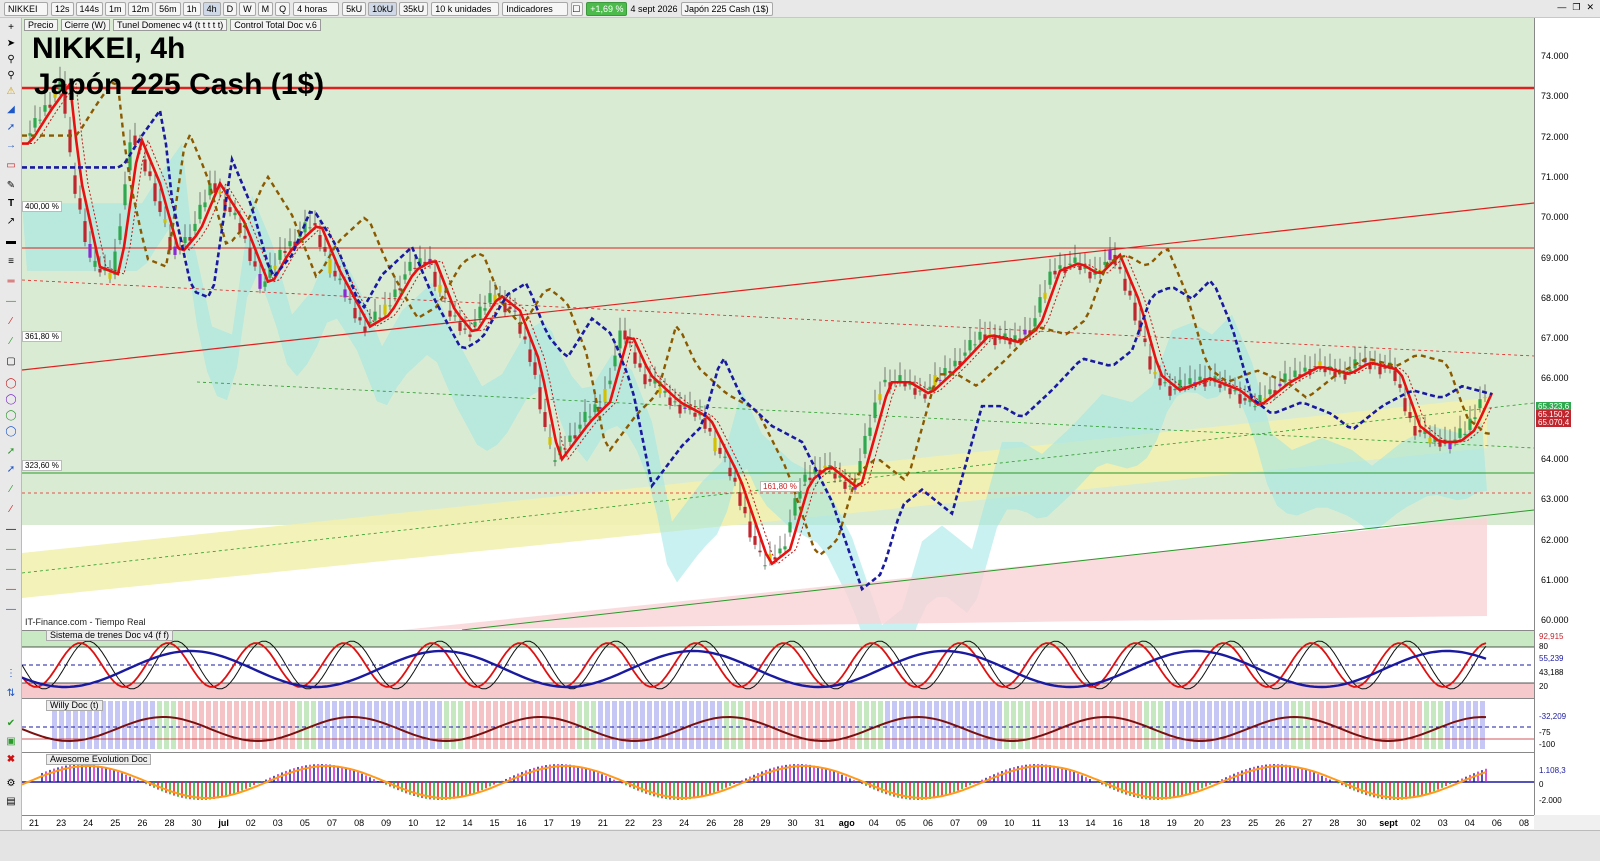  Describe the element at coordinates (11, 362) in the screenshot. I see `eraser-icon: ▢` at that location.